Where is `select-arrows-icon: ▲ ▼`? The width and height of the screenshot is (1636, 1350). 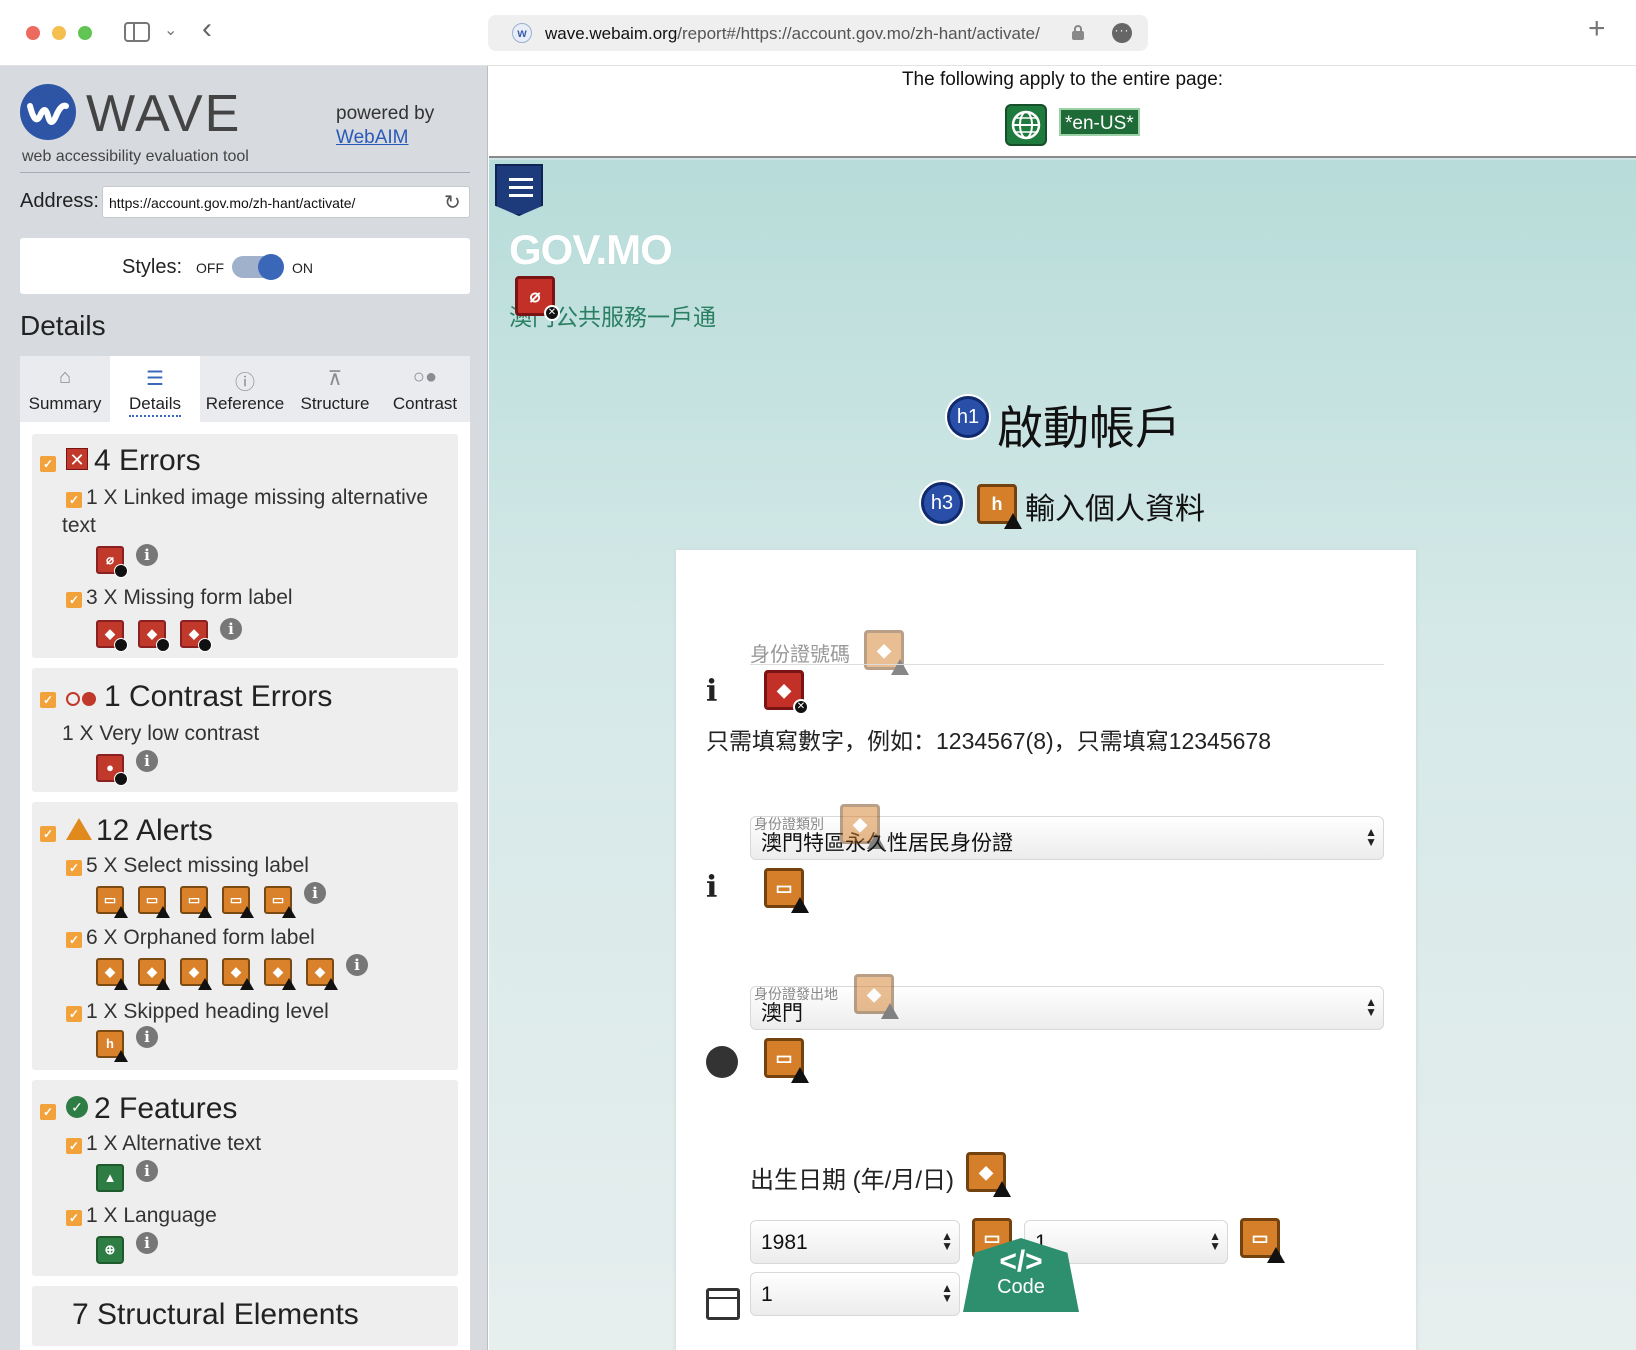
select-arrows-icon: ▲ ▼ is located at coordinates (1371, 837).